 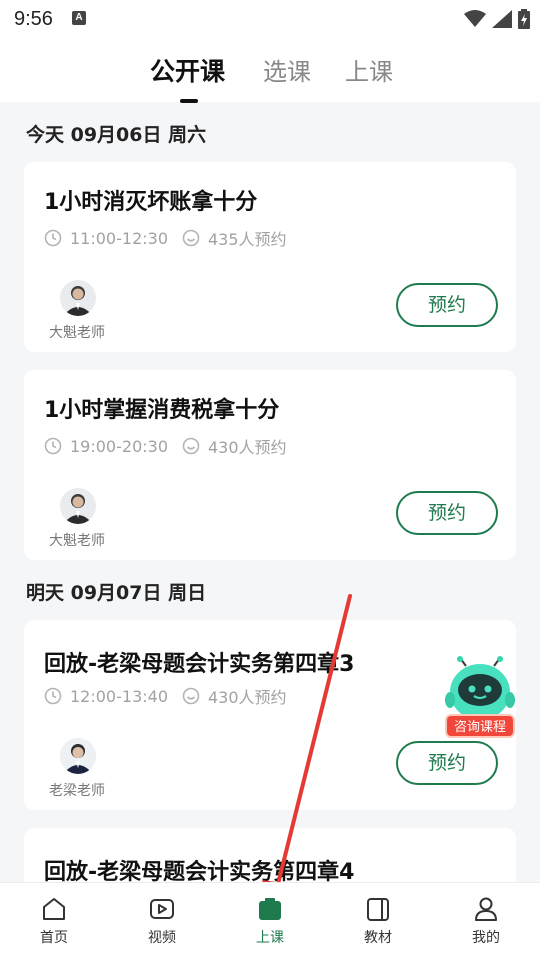 What do you see at coordinates (475, 18) in the screenshot?
I see `wifi-icon` at bounding box center [475, 18].